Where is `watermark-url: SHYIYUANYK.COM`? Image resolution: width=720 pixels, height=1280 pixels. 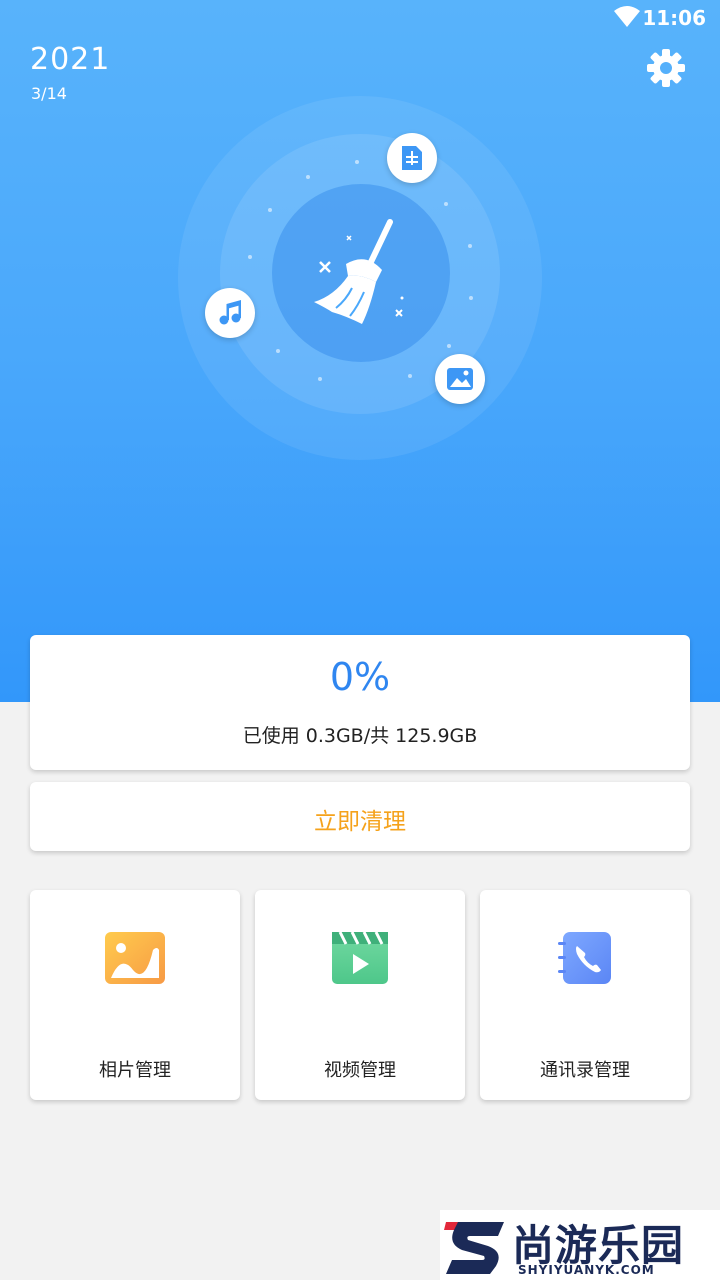 watermark-url: SHYIYUANYK.COM is located at coordinates (586, 1270).